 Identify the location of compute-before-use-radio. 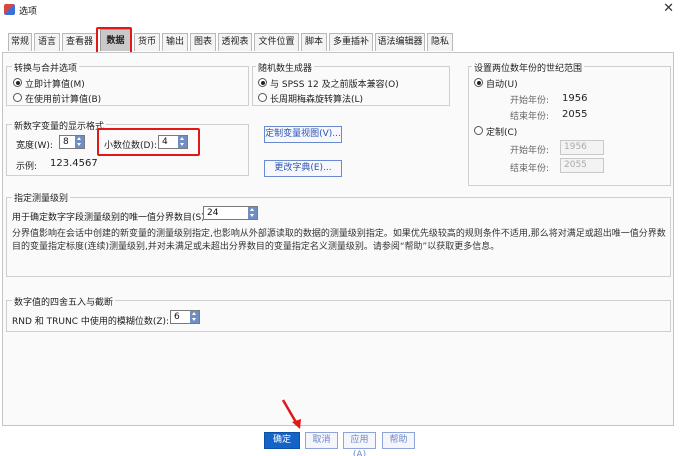
(17, 97).